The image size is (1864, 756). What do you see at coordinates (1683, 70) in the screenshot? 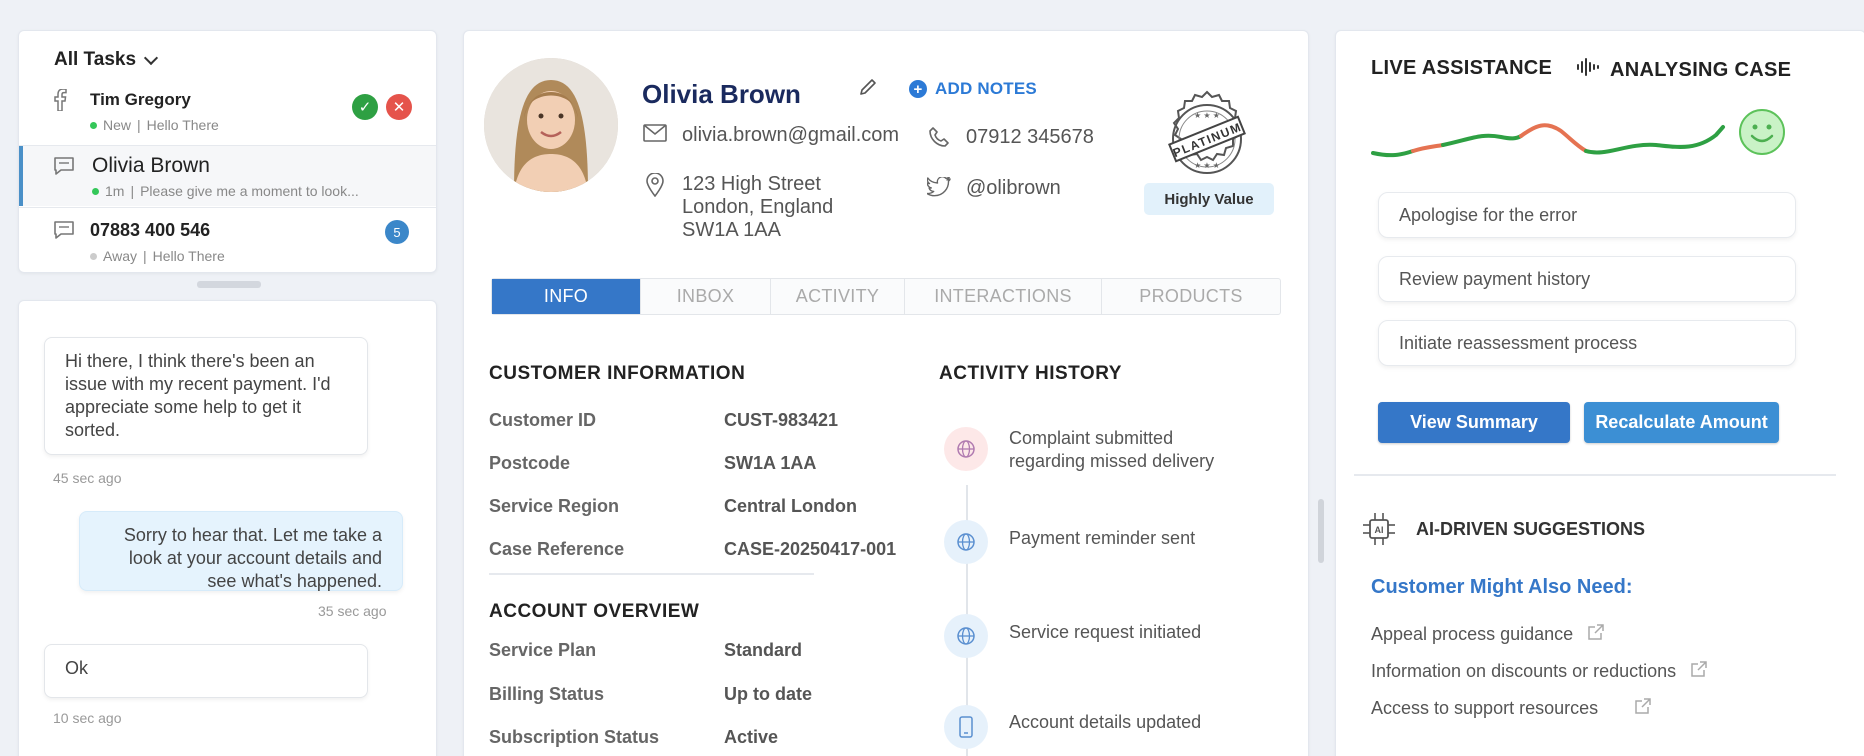
I see `analysing-case-status: ANALYSING CASE` at bounding box center [1683, 70].